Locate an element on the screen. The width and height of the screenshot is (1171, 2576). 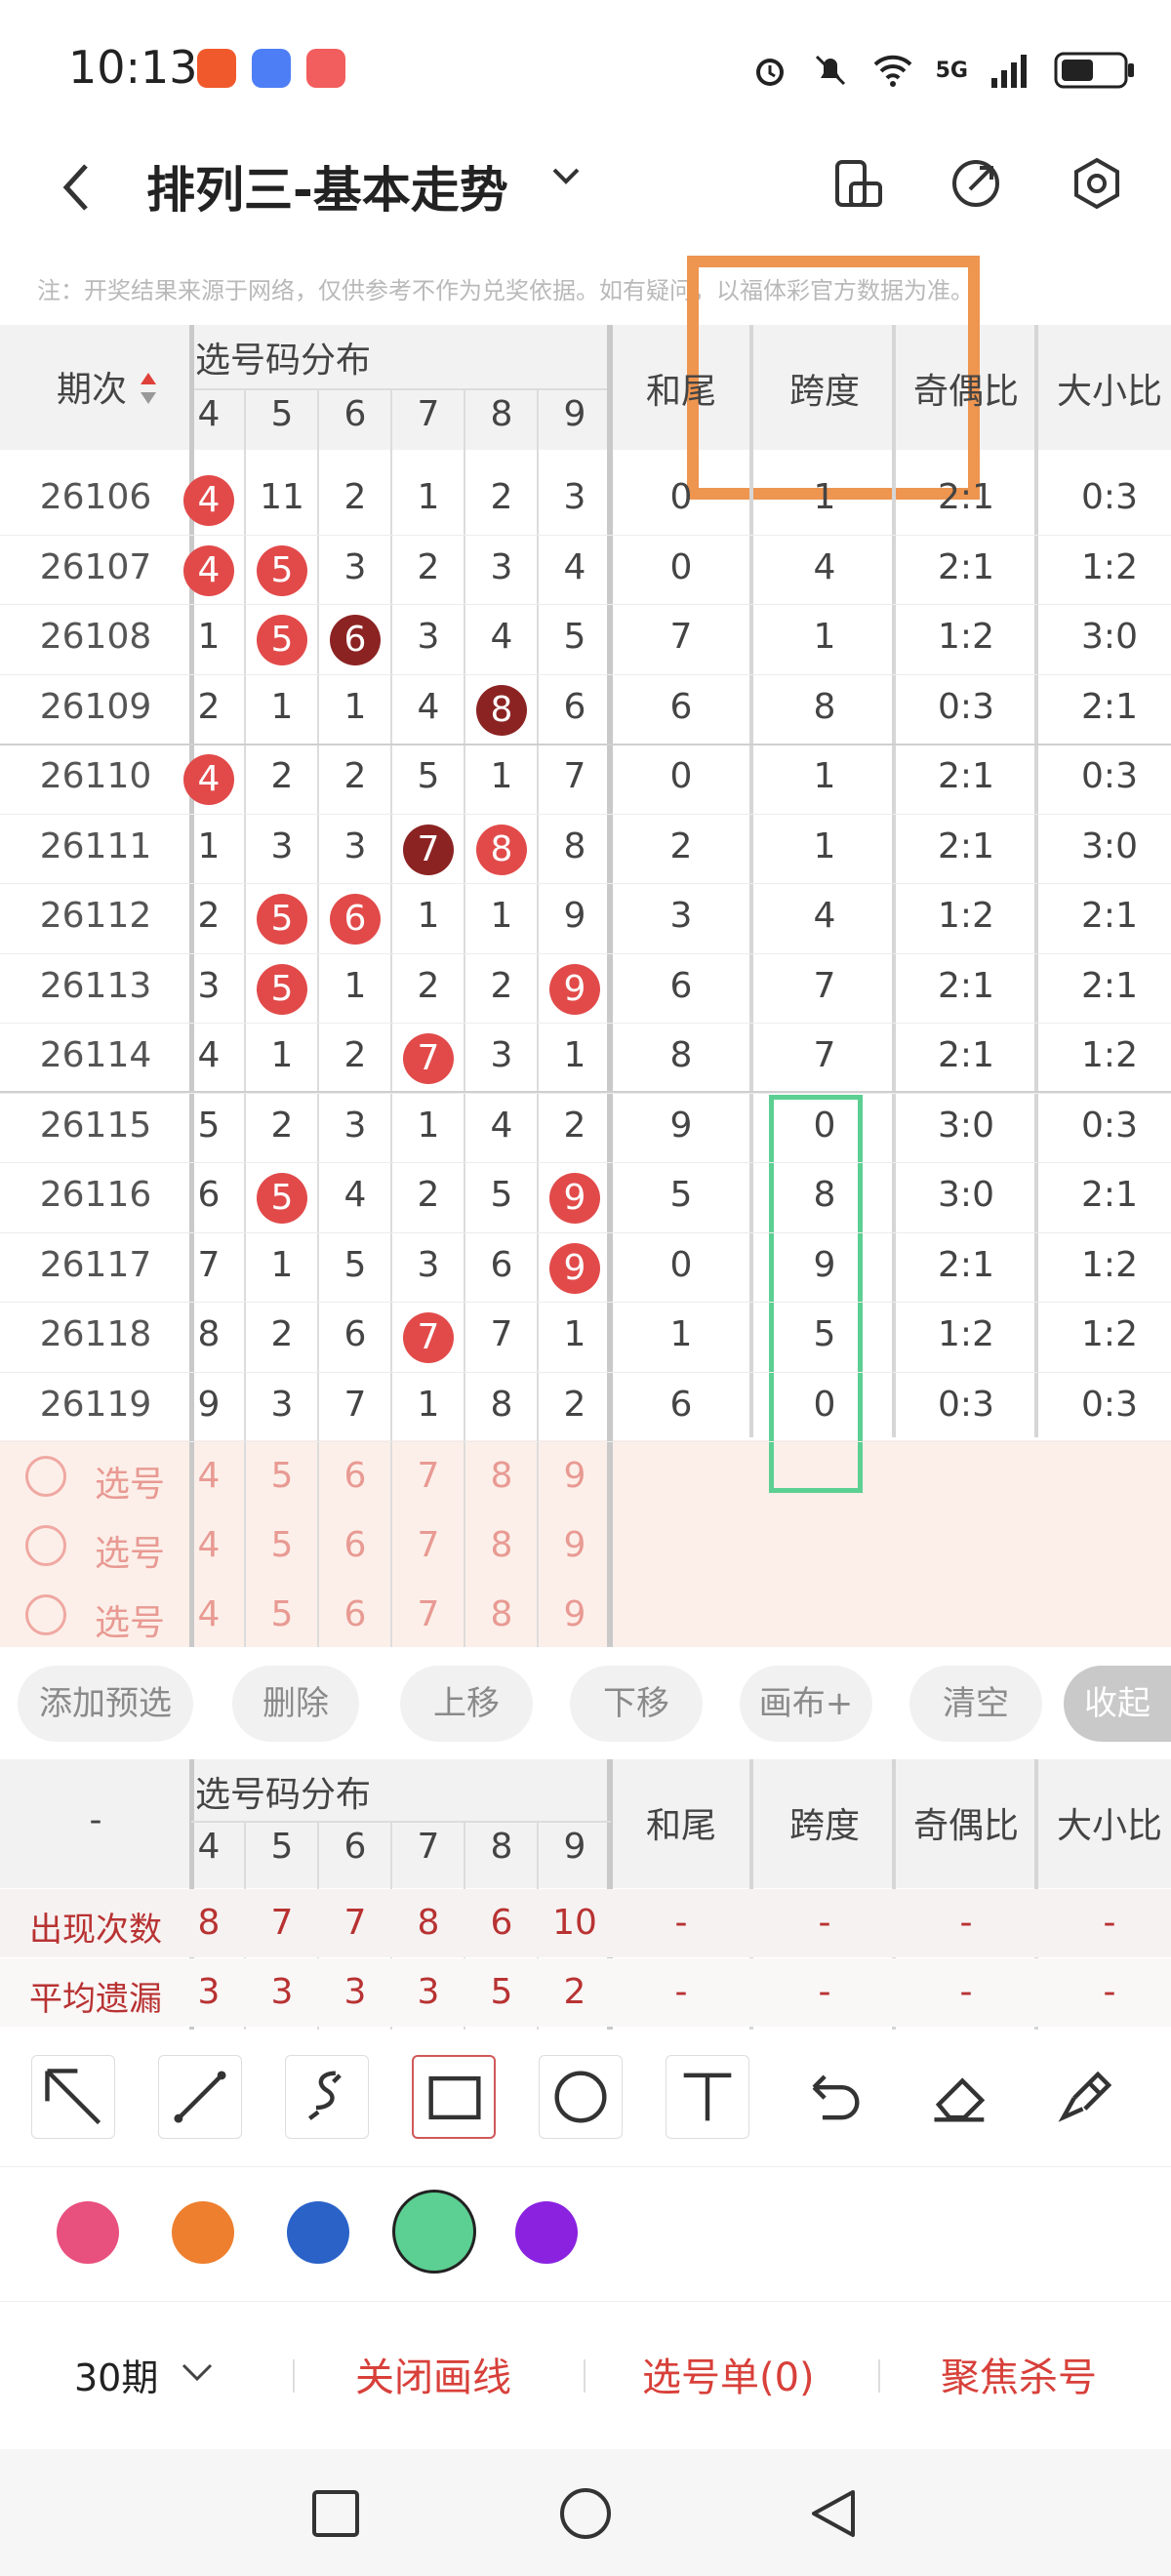
back-nav-icon is located at coordinates (833, 2513).